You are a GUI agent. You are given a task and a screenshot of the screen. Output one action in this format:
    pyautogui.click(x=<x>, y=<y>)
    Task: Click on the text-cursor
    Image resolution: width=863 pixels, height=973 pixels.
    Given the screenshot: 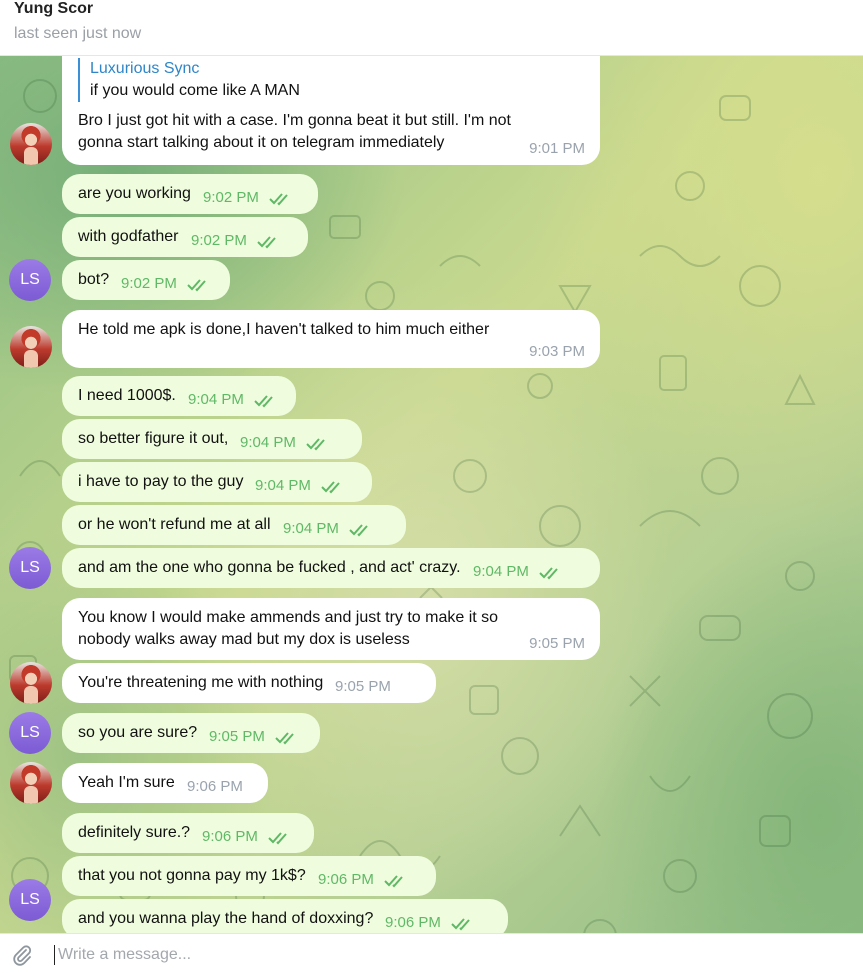 What is the action you would take?
    pyautogui.click(x=54, y=955)
    